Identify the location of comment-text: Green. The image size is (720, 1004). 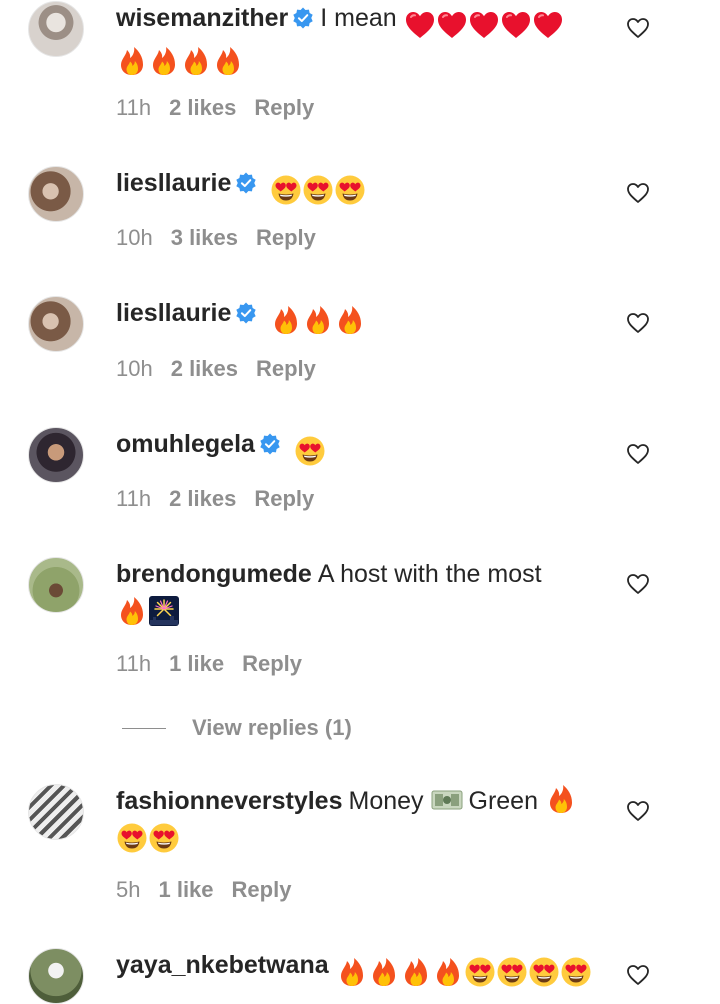
(503, 801).